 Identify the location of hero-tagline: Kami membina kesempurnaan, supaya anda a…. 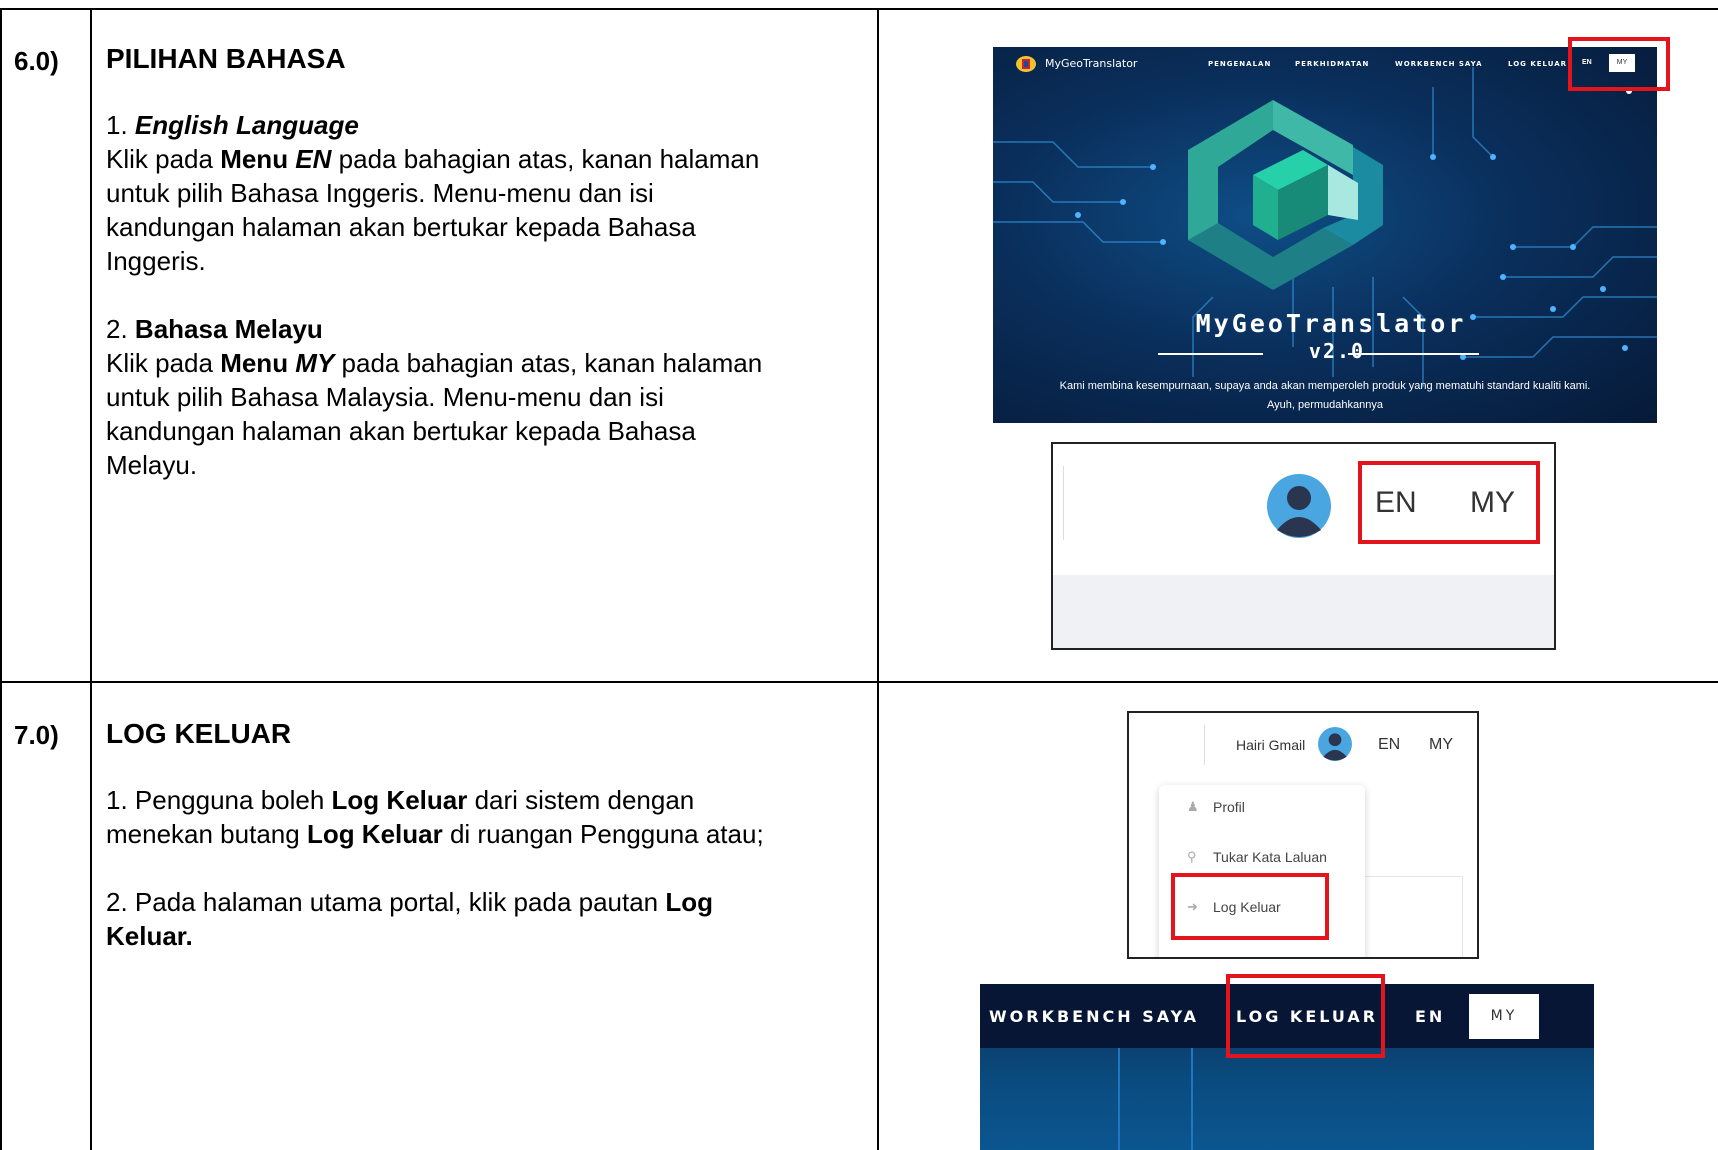
(1325, 386).